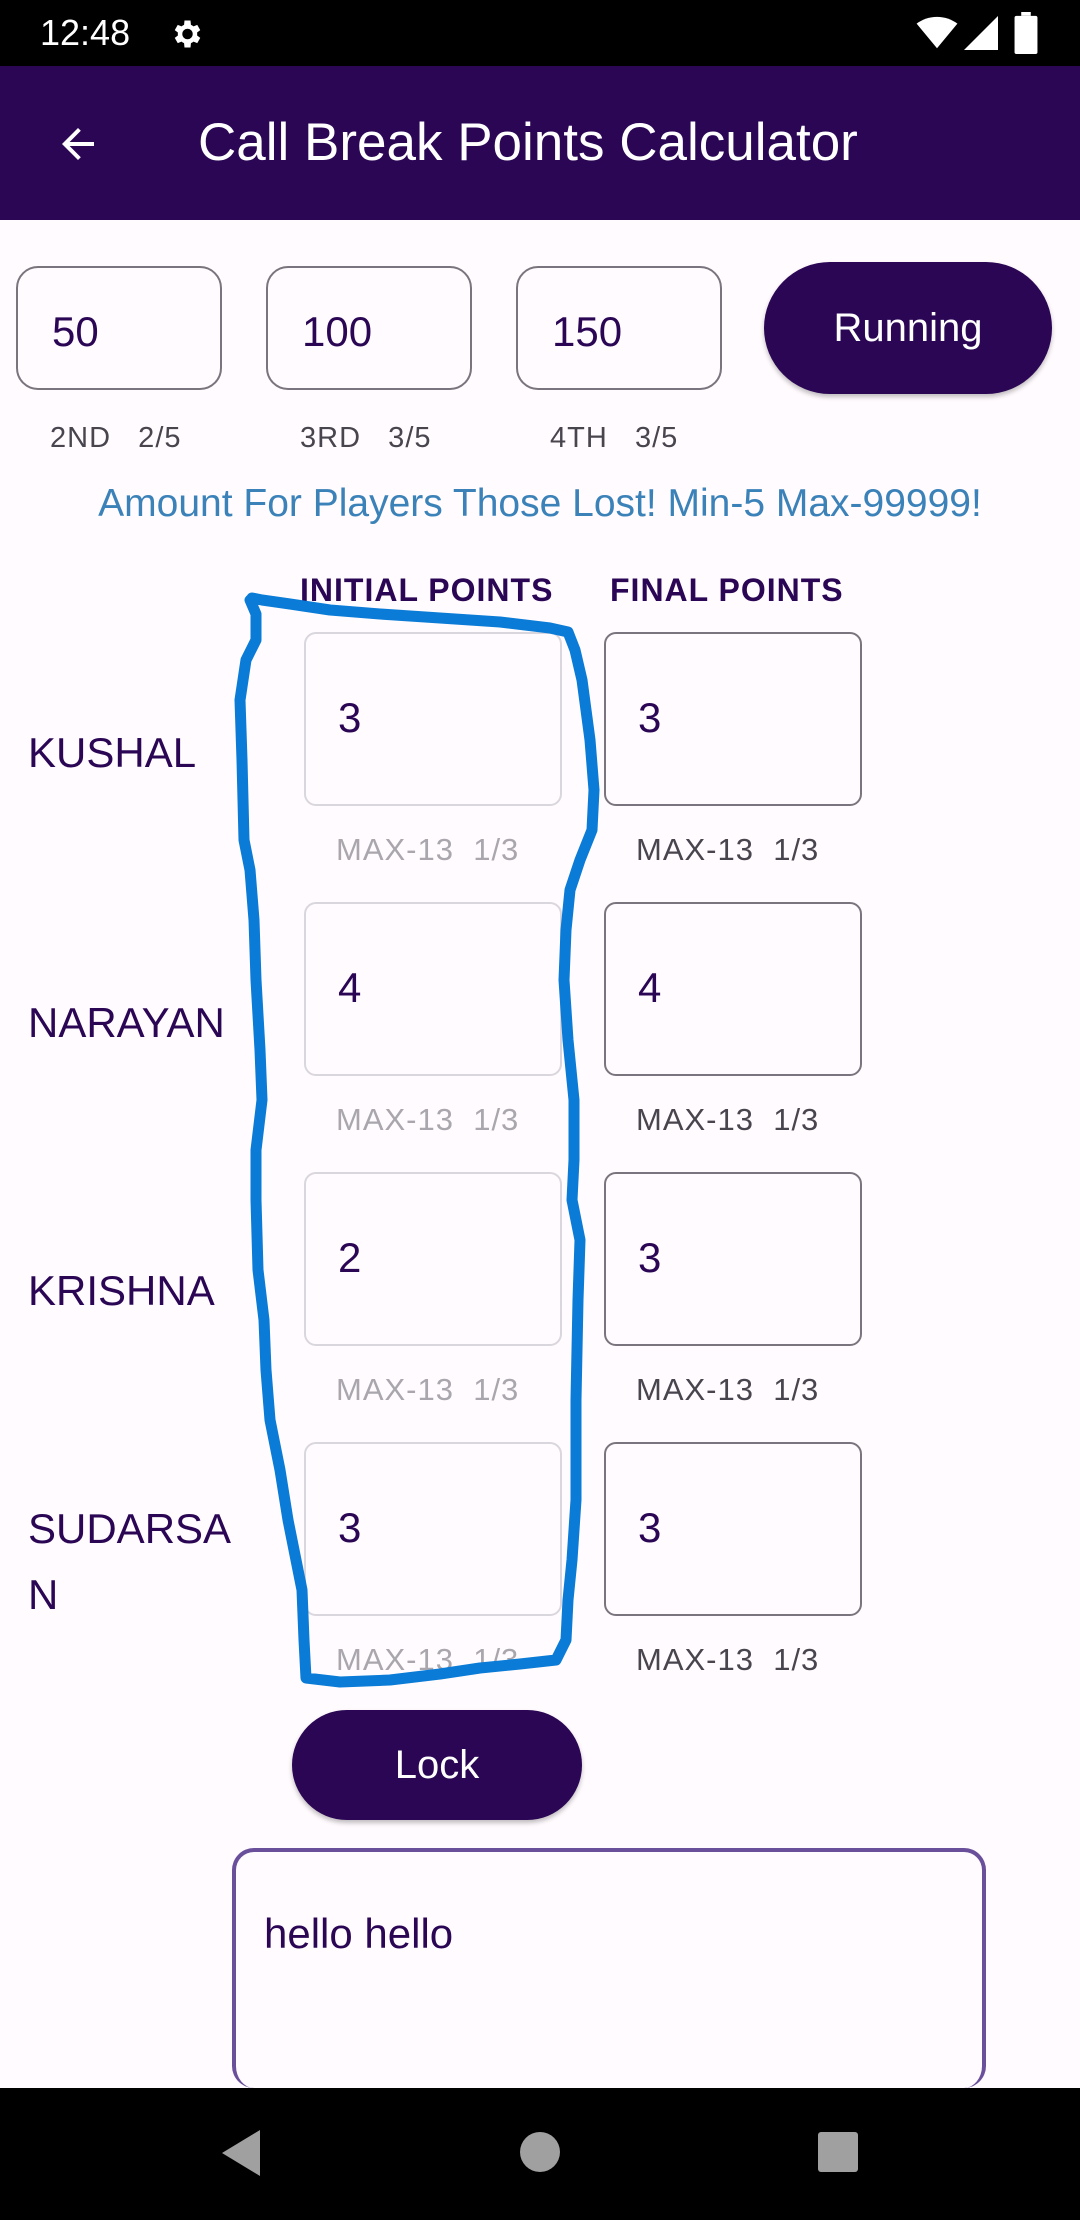  Describe the element at coordinates (587, 331) in the screenshot. I see `amount-value: 150` at that location.